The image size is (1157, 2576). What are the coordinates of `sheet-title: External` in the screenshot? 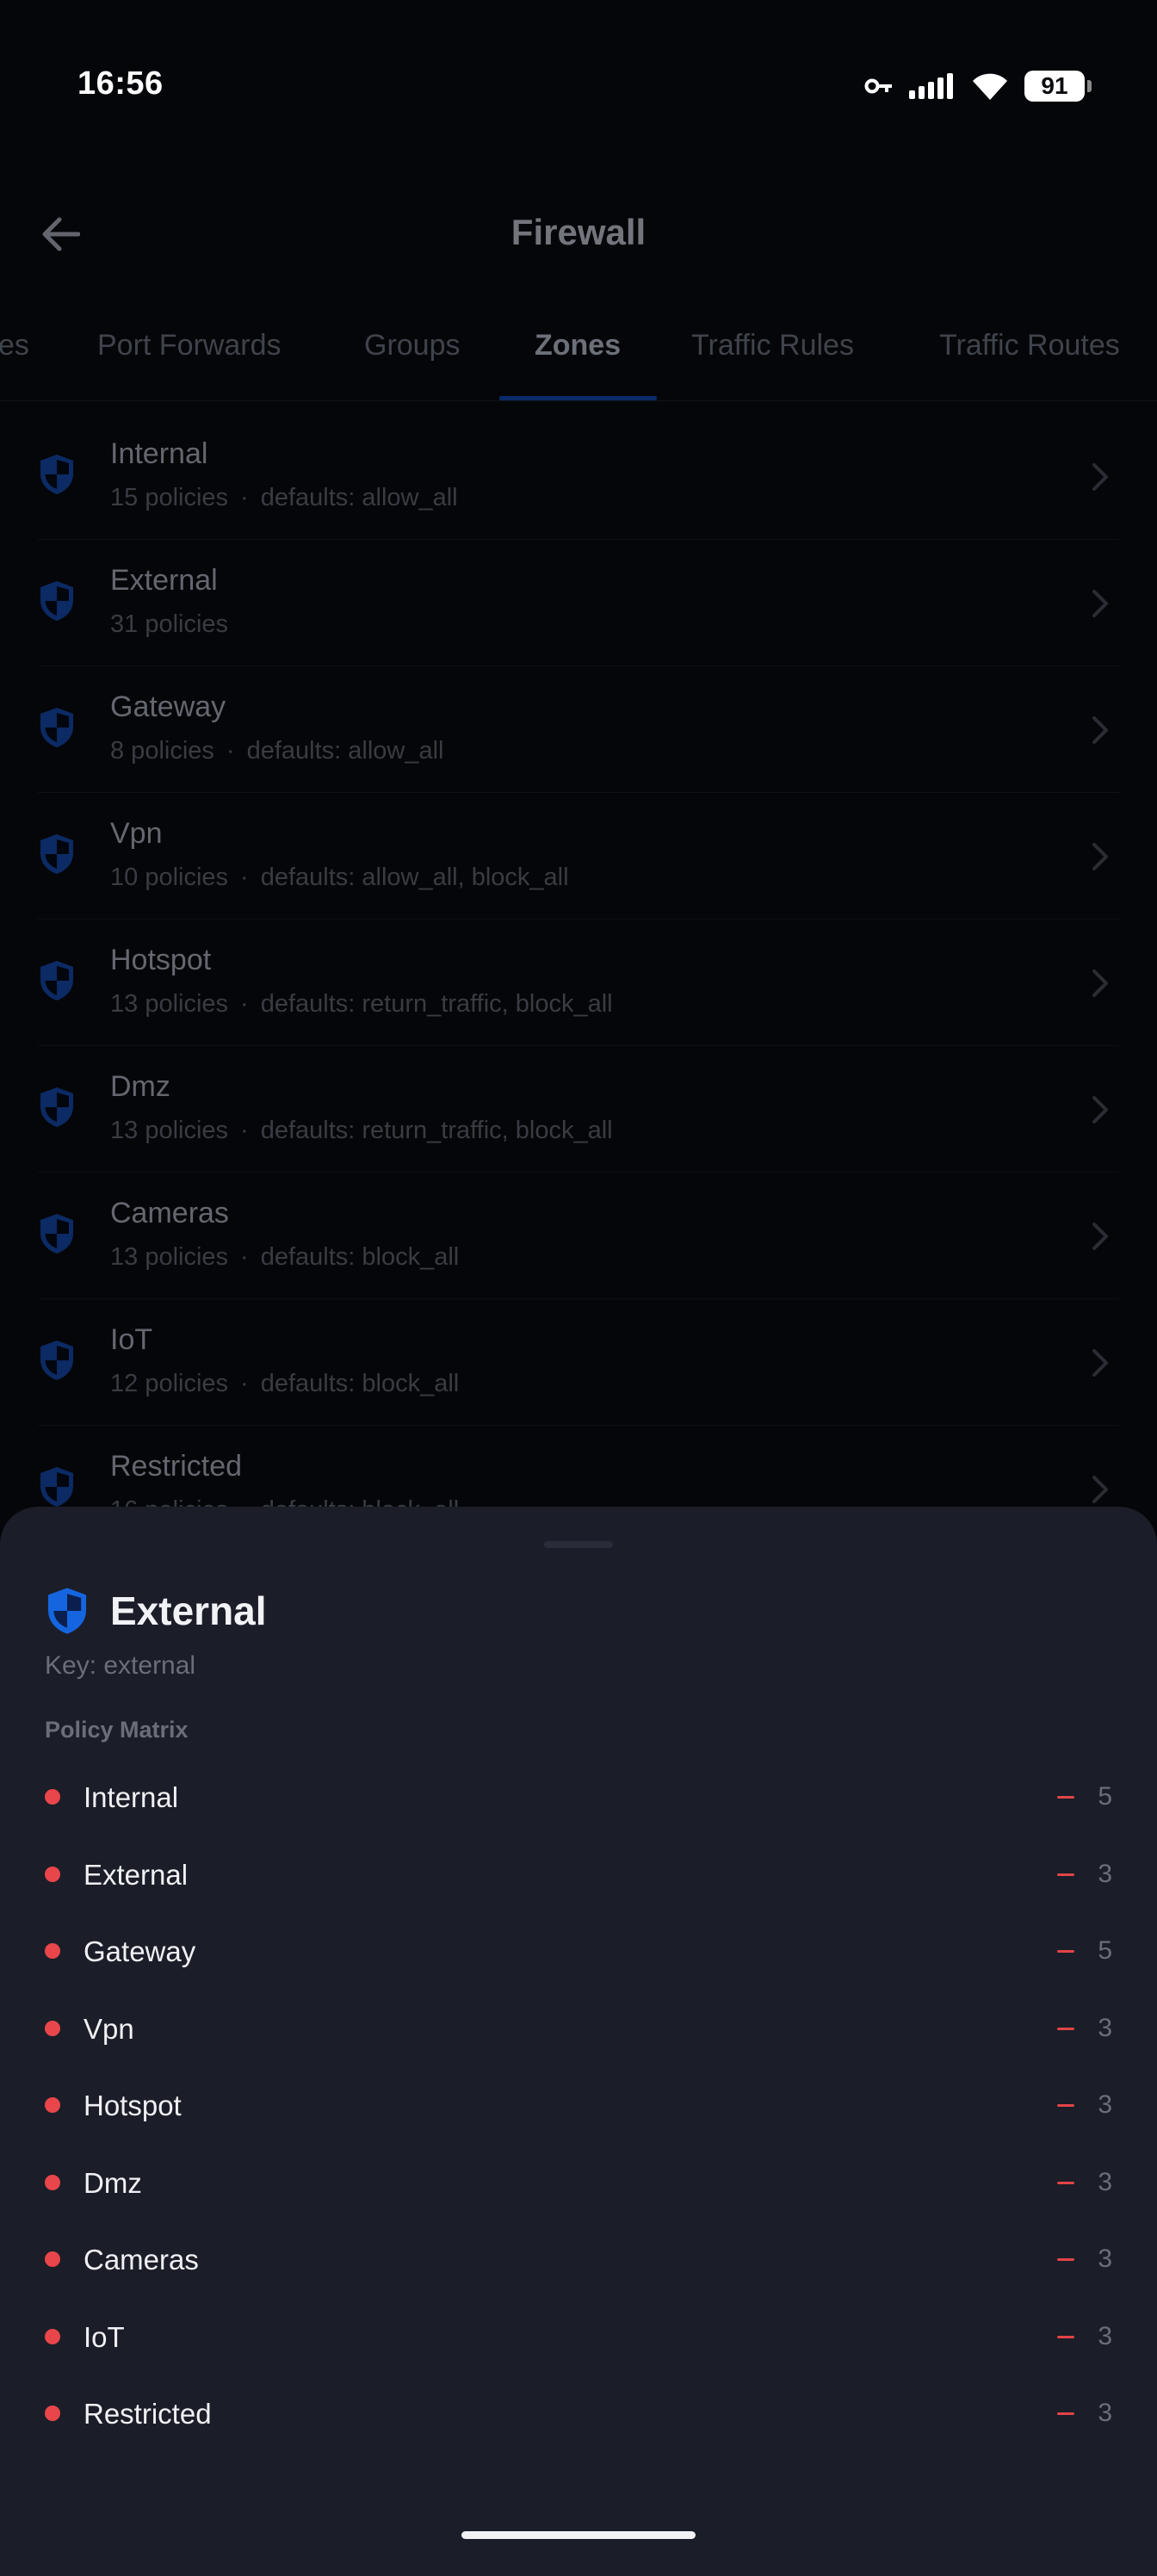 It's located at (189, 1611).